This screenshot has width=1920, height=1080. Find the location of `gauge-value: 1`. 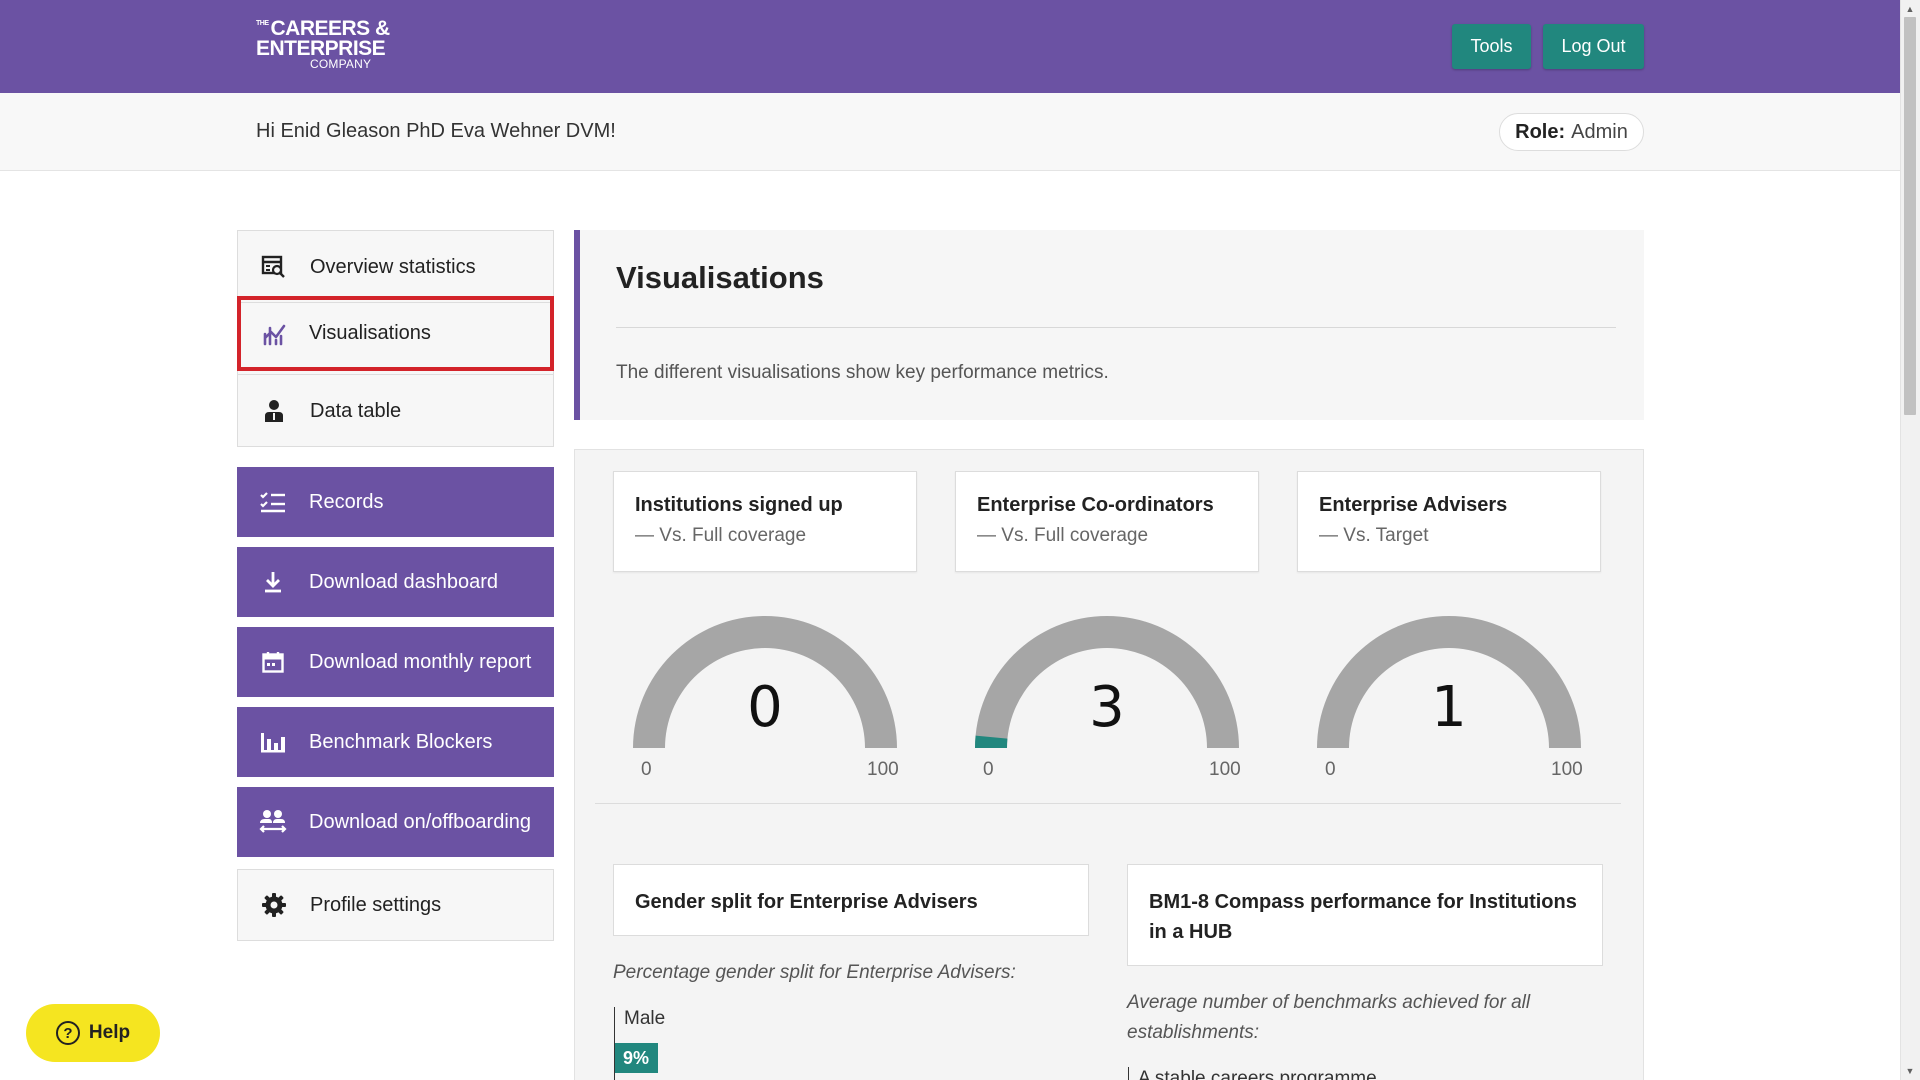

gauge-value: 1 is located at coordinates (1449, 707).